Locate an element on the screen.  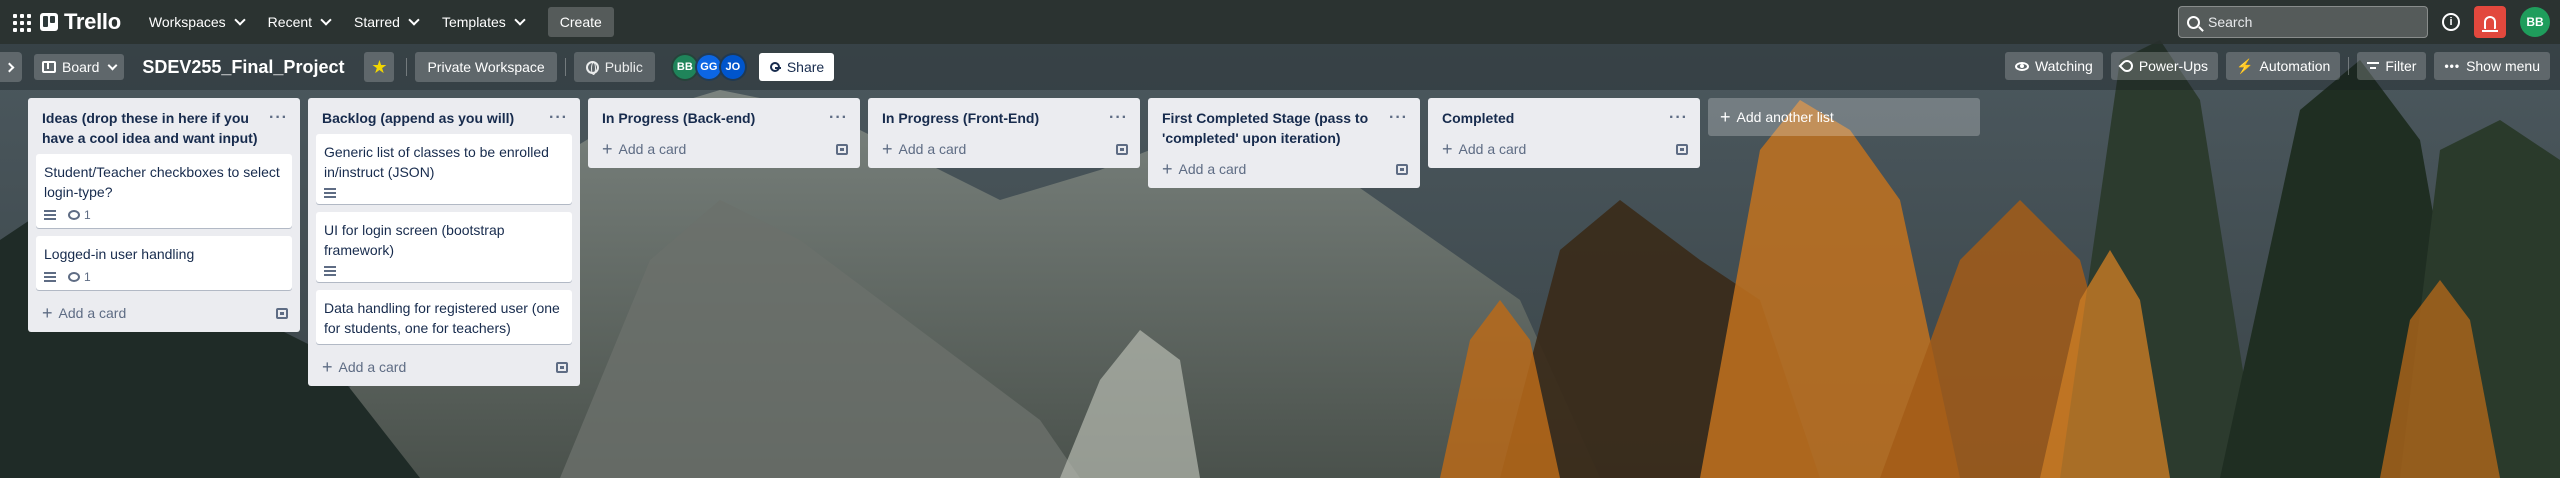
board-visibility-button: Public is located at coordinates (614, 67).